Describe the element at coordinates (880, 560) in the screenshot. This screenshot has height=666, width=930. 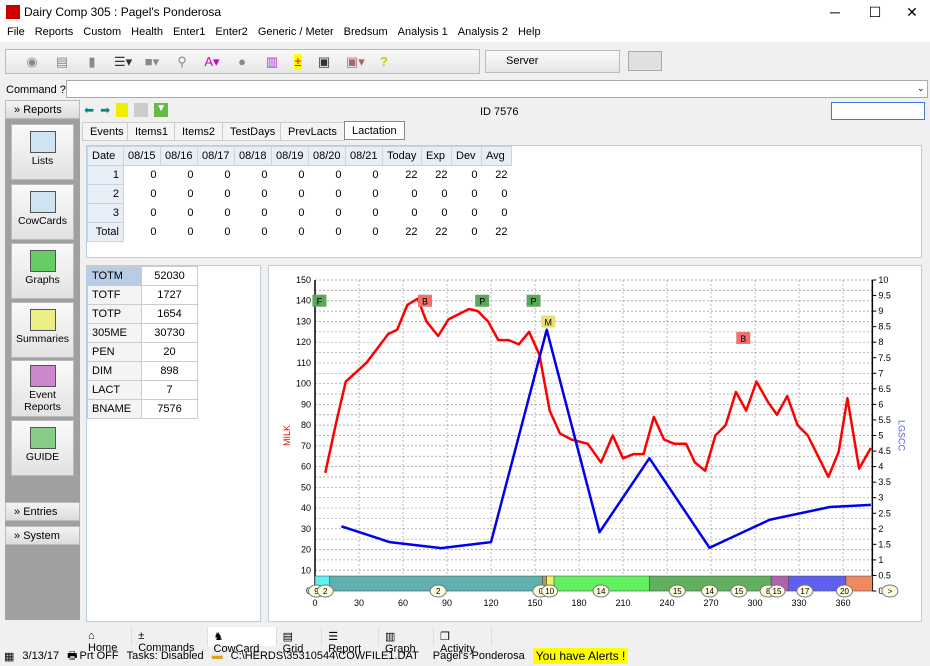
I see `y2-tick-label: 1` at that location.